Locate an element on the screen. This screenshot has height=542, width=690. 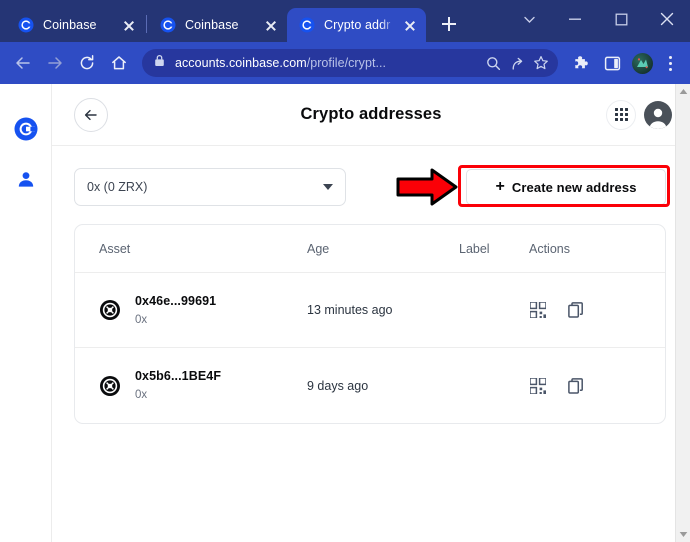
browser-tab-1: Coinbase is located at coordinates (75, 25).